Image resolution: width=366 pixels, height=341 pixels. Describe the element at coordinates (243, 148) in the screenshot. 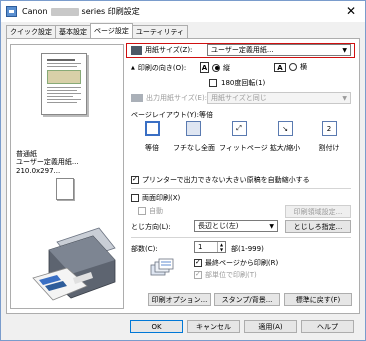

I see `layout-label: フィットページ` at that location.